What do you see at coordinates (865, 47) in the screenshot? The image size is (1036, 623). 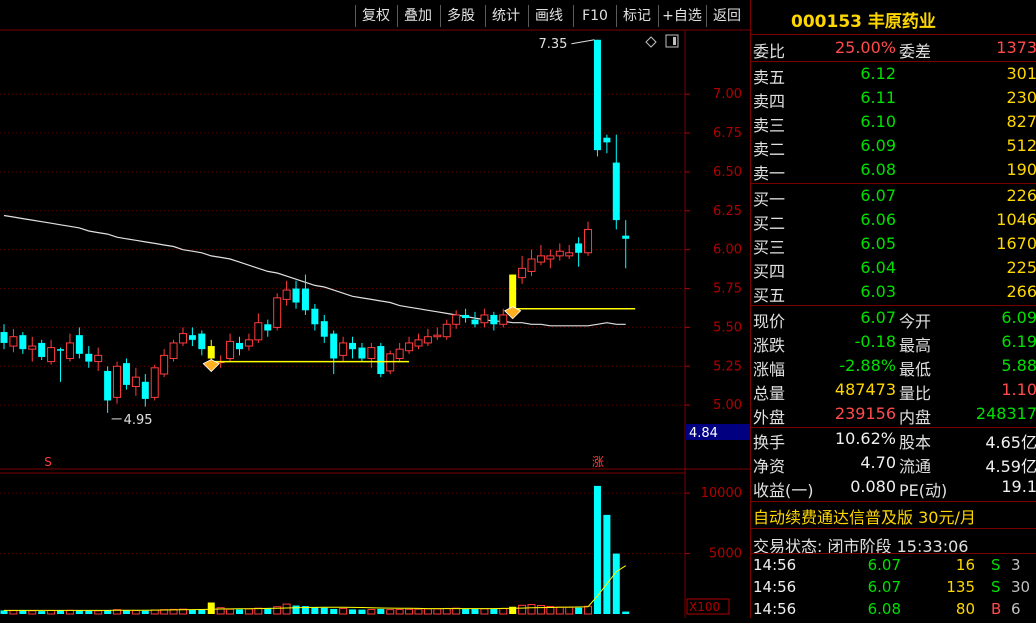 I see `weibi-value: 25.00%` at bounding box center [865, 47].